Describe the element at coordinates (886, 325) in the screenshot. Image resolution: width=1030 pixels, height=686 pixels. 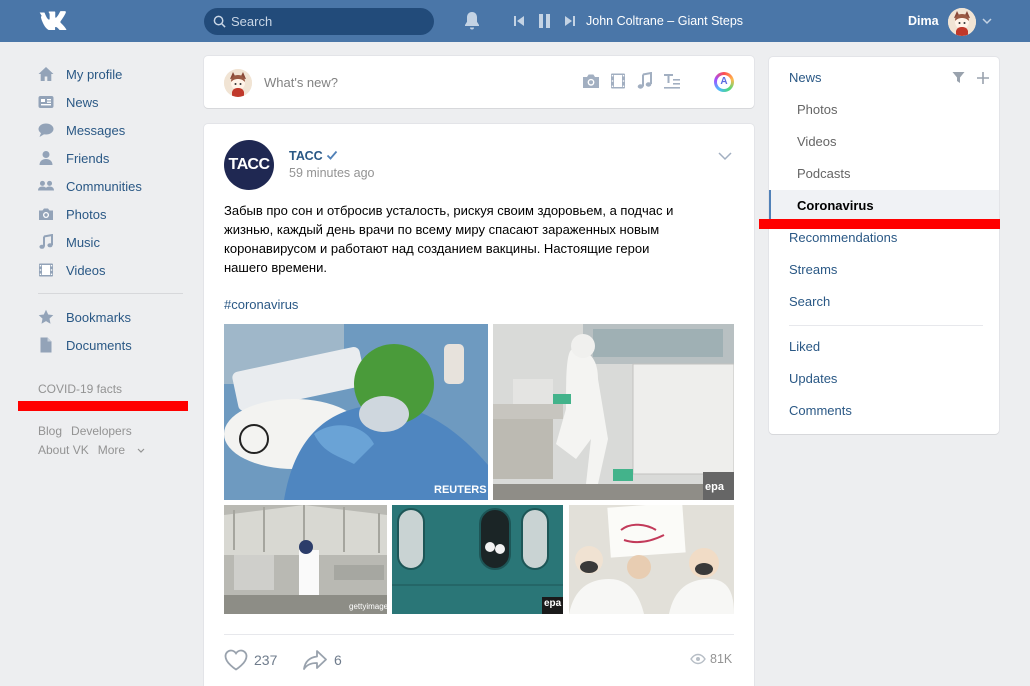
I see `rightnav-divider` at that location.